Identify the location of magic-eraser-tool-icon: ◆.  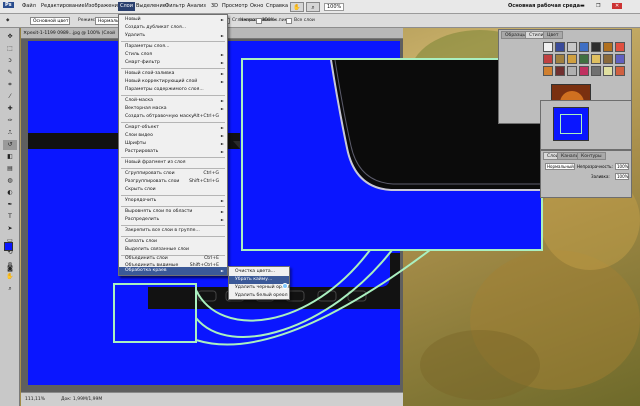
(7, 20).